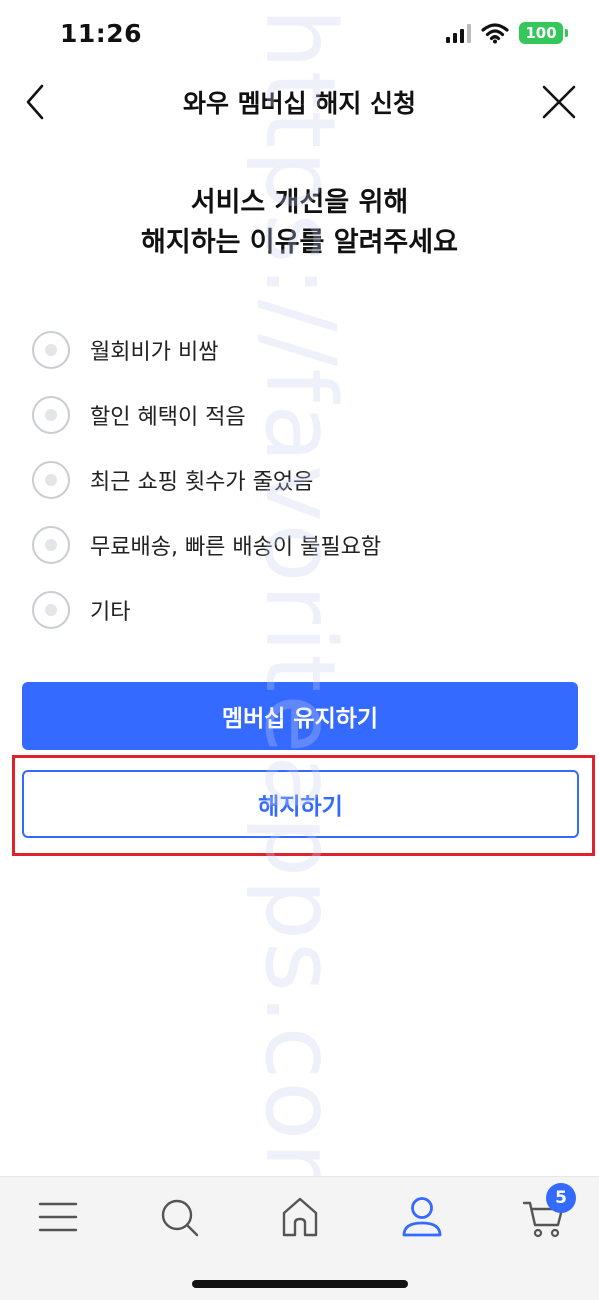 The height and width of the screenshot is (1300, 599). Describe the element at coordinates (299, 35) in the screenshot. I see `status-bar: 11:26 100` at that location.